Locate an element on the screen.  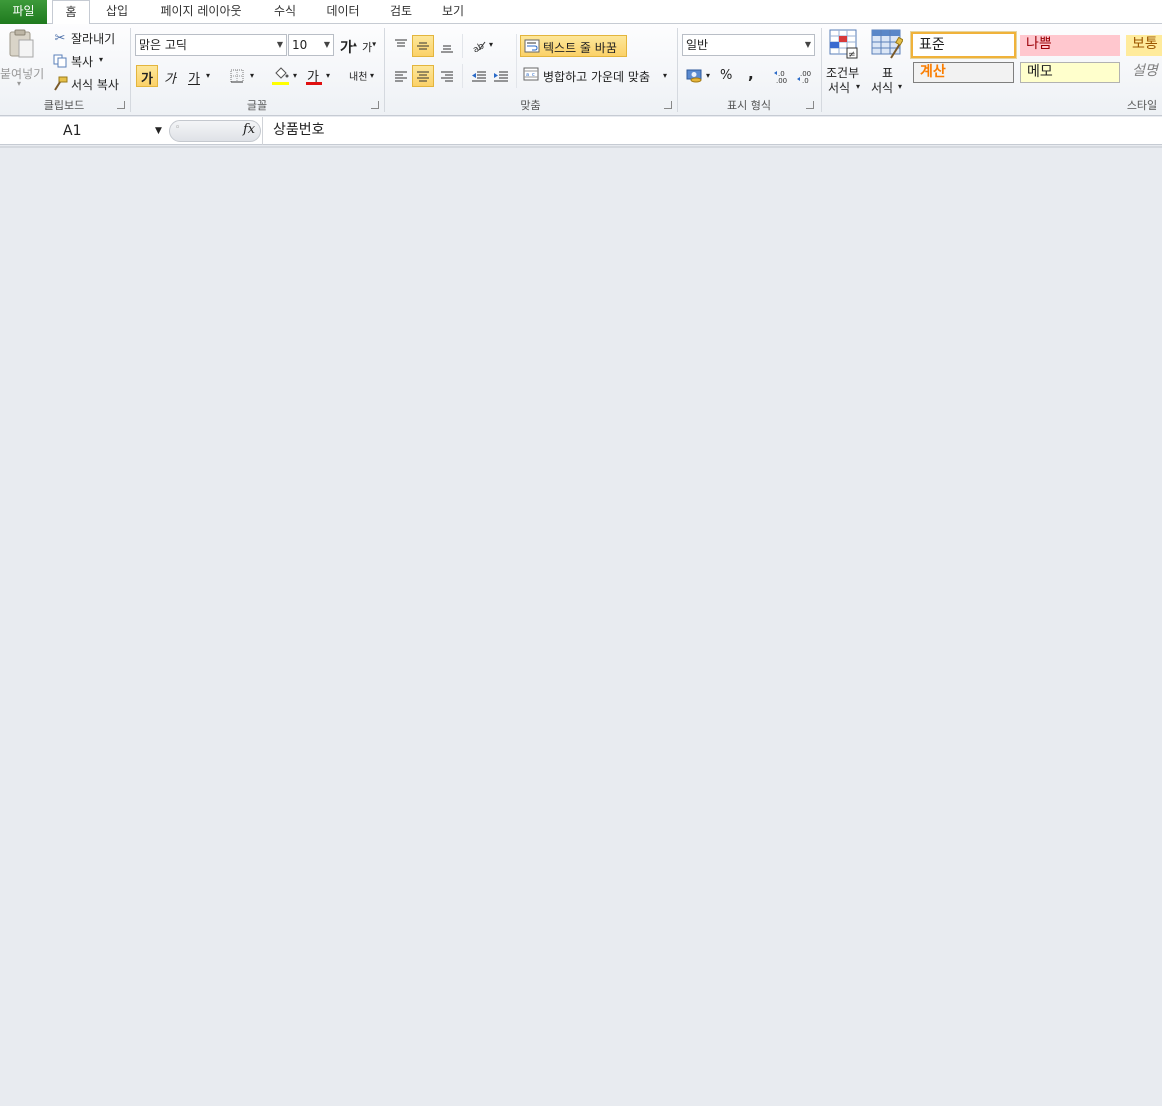
style-note: 메모 is located at coordinates (1070, 72).